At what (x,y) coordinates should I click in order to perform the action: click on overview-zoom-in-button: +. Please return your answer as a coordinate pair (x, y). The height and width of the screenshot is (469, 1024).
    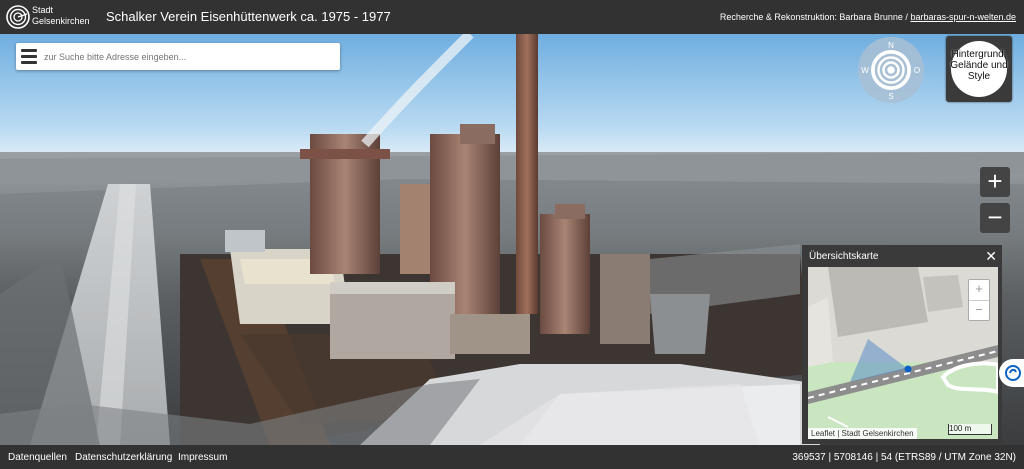
    Looking at the image, I should click on (979, 290).